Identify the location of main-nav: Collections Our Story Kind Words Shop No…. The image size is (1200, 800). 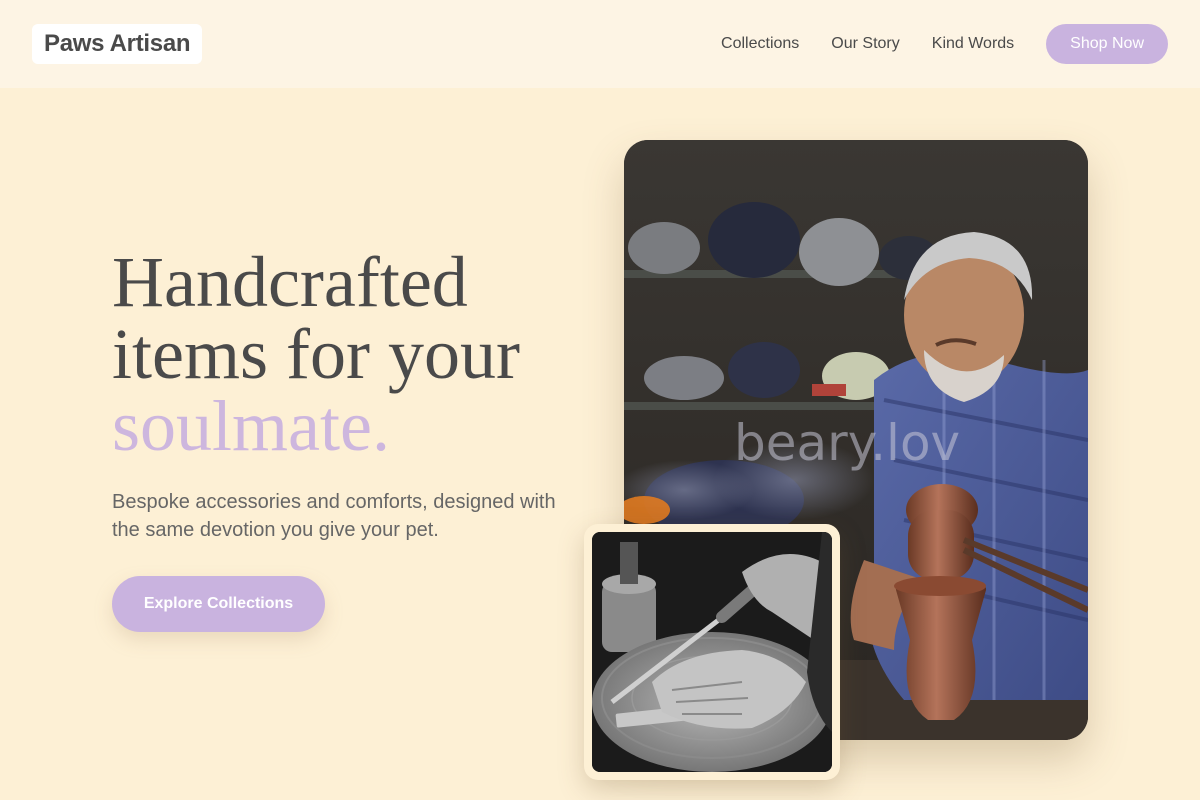
(944, 44).